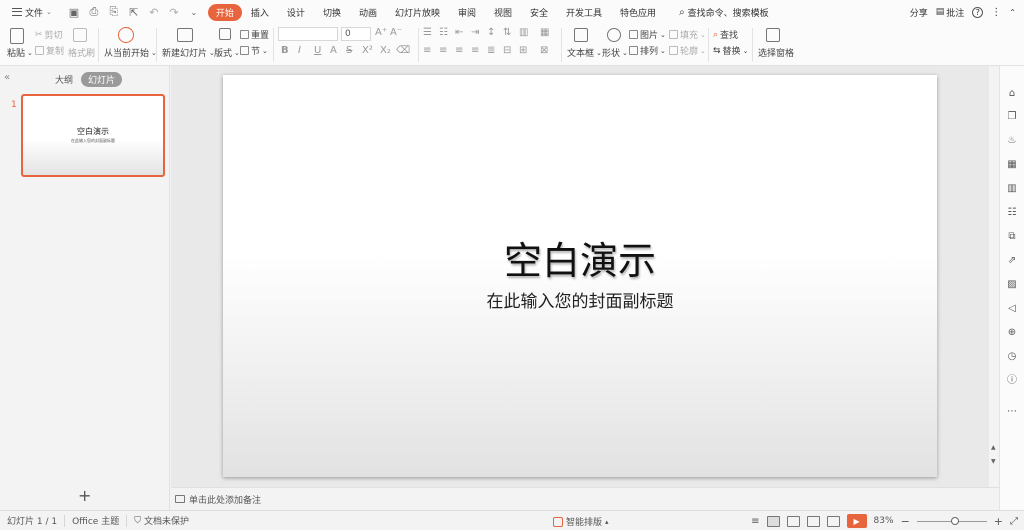 Image resolution: width=1024 pixels, height=530 pixels. I want to click on tab-transitions: 切换, so click(332, 12).